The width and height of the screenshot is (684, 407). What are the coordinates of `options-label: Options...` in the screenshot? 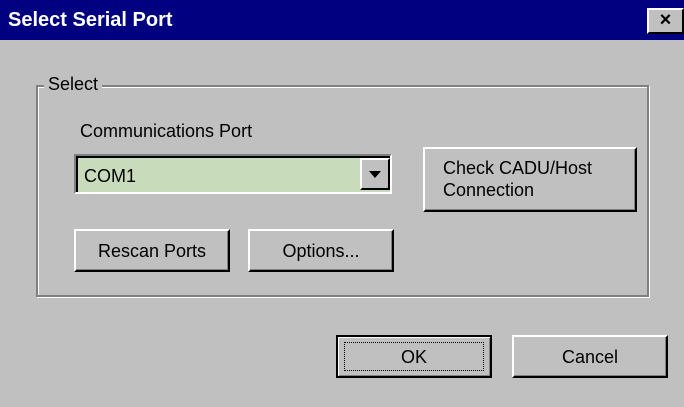 It's located at (321, 251).